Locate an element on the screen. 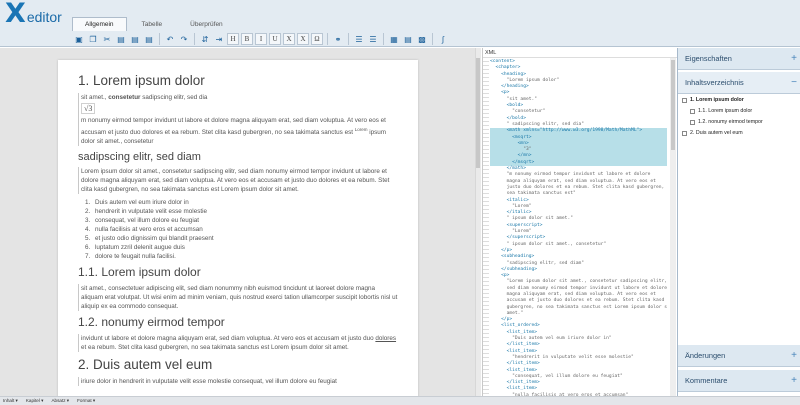 The image size is (800, 405). toc-item: 1.2. nonumy eirmod tempor is located at coordinates (739, 122).